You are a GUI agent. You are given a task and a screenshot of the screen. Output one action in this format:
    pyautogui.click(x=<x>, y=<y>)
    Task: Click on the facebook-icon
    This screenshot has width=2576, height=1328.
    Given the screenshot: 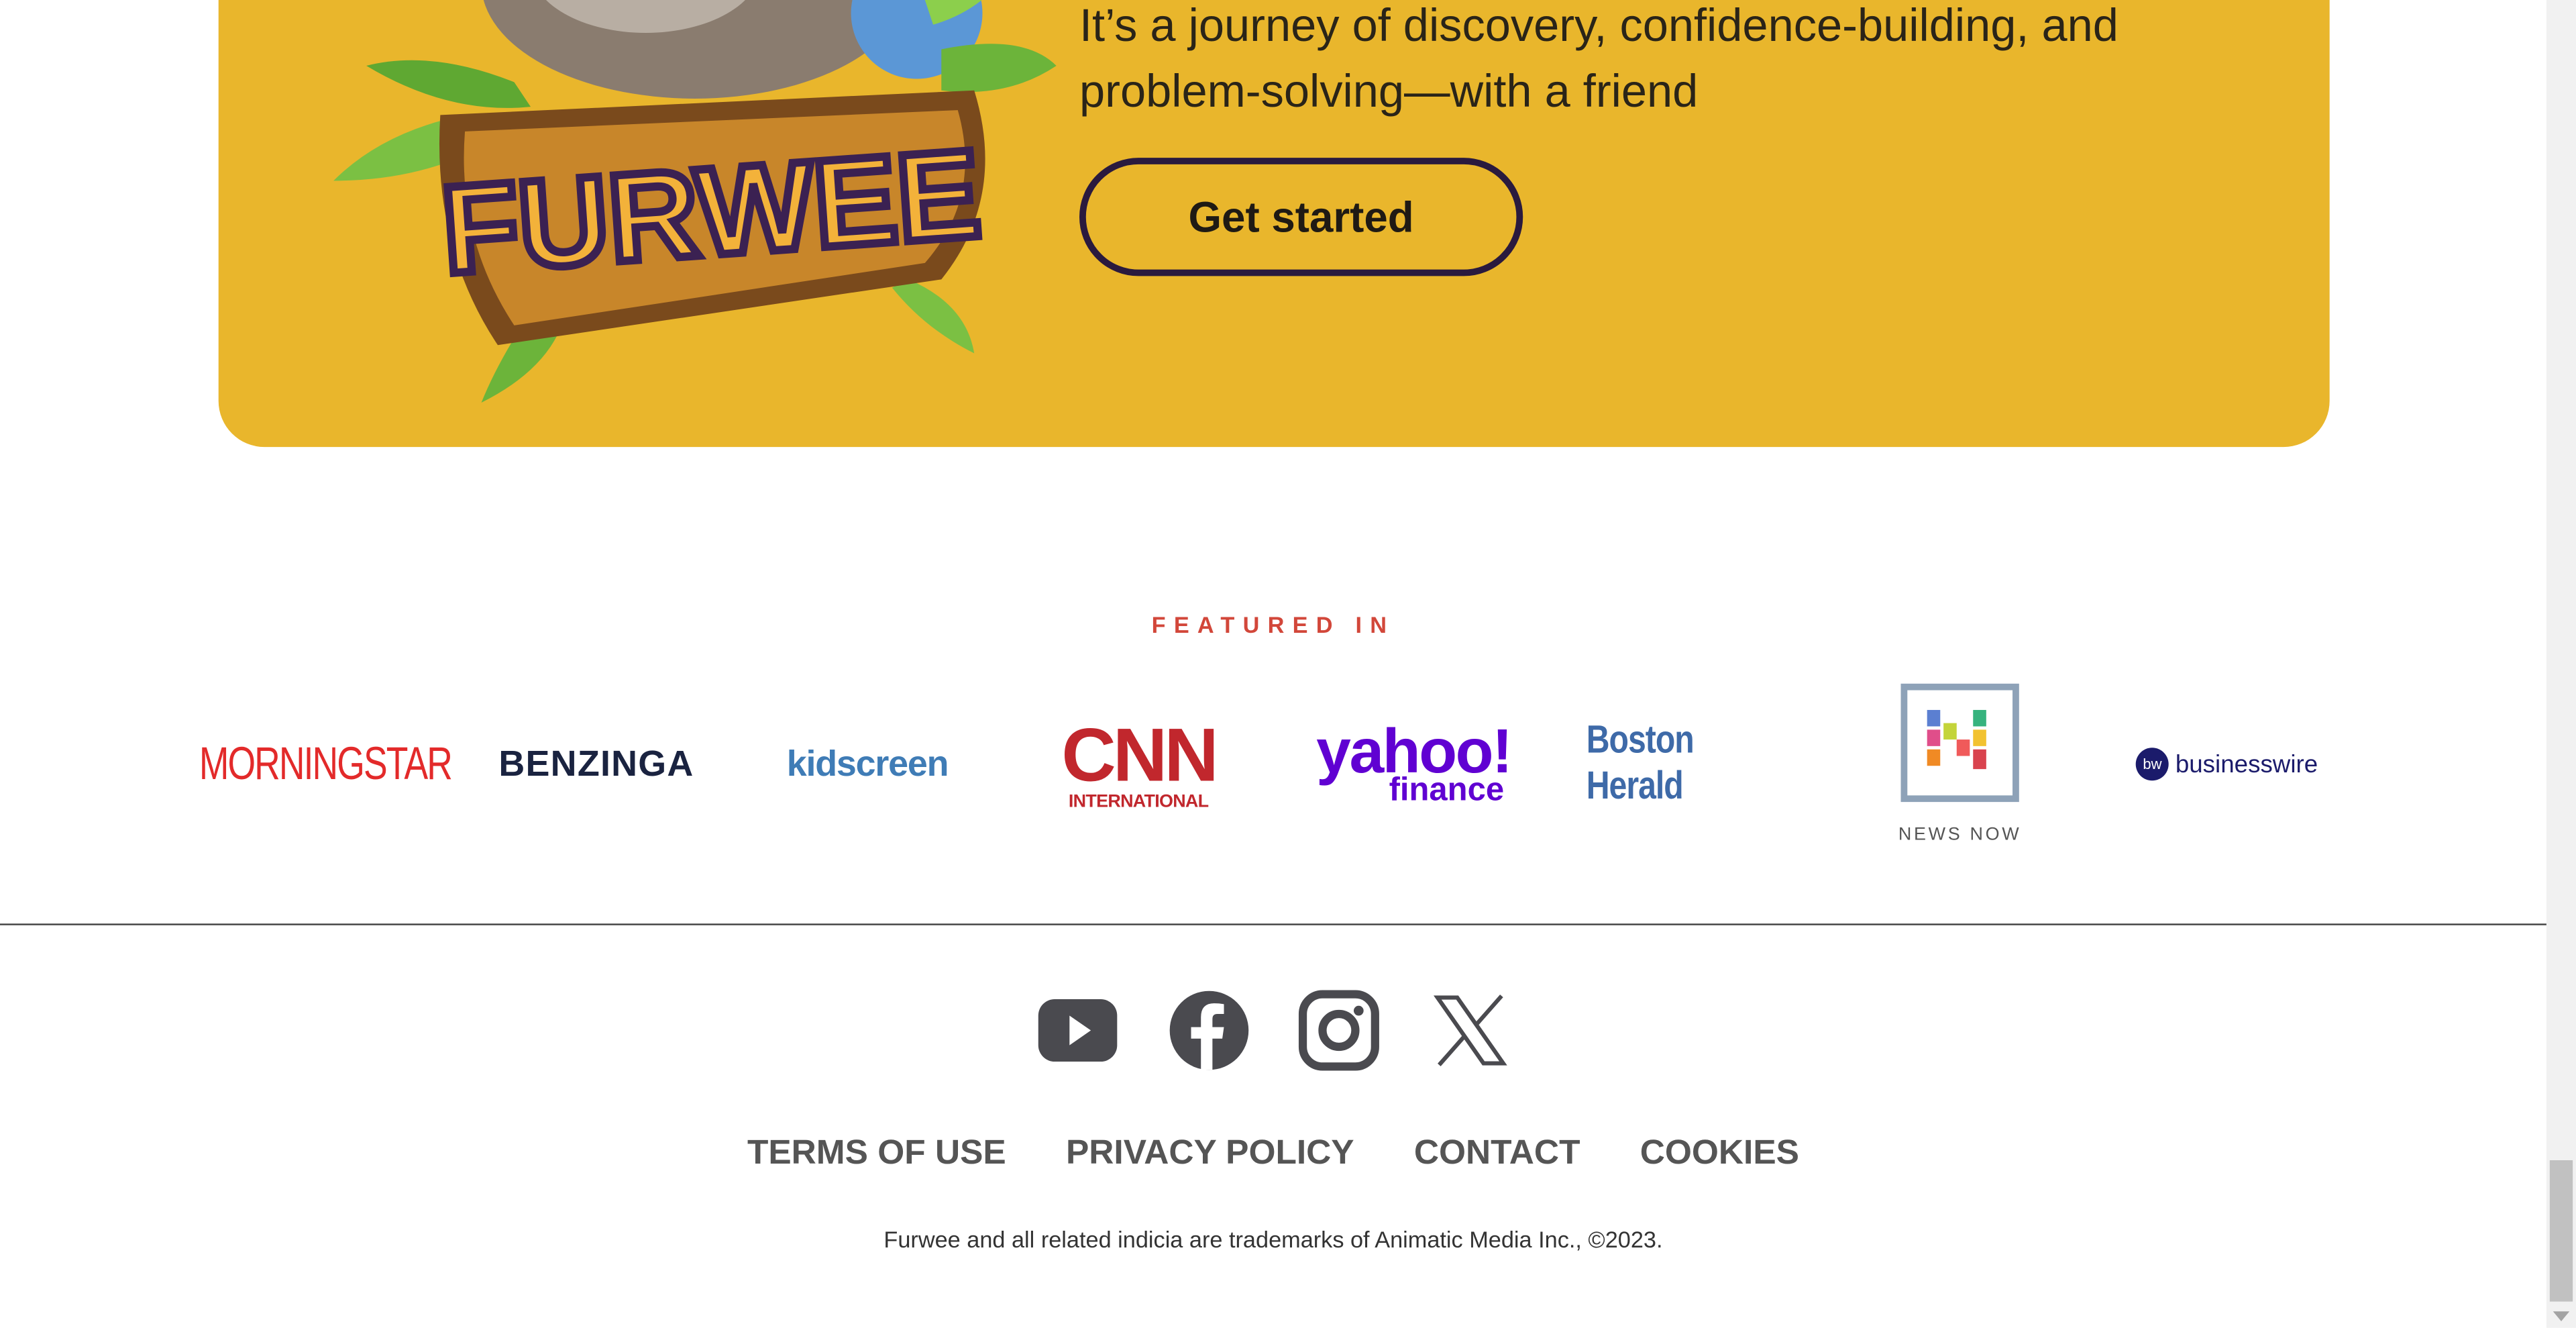 What is the action you would take?
    pyautogui.click(x=1209, y=1030)
    